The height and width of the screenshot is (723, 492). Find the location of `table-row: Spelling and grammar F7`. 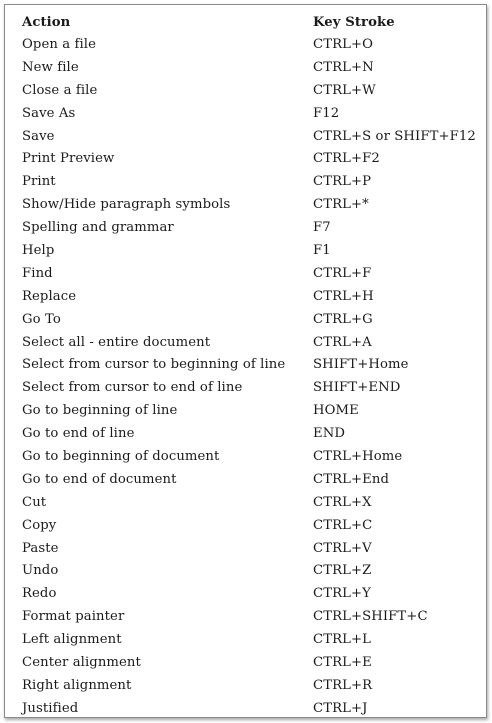

table-row: Spelling and grammar F7 is located at coordinates (252, 227).